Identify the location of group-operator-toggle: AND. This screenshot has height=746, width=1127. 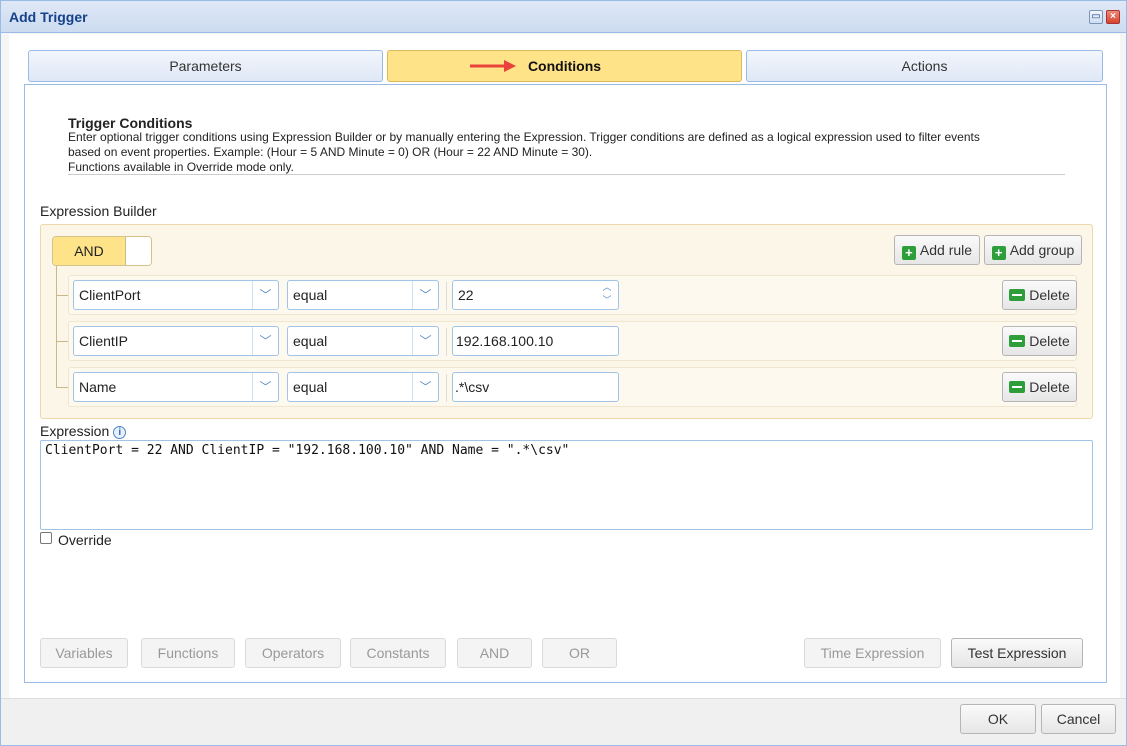
(102, 251).